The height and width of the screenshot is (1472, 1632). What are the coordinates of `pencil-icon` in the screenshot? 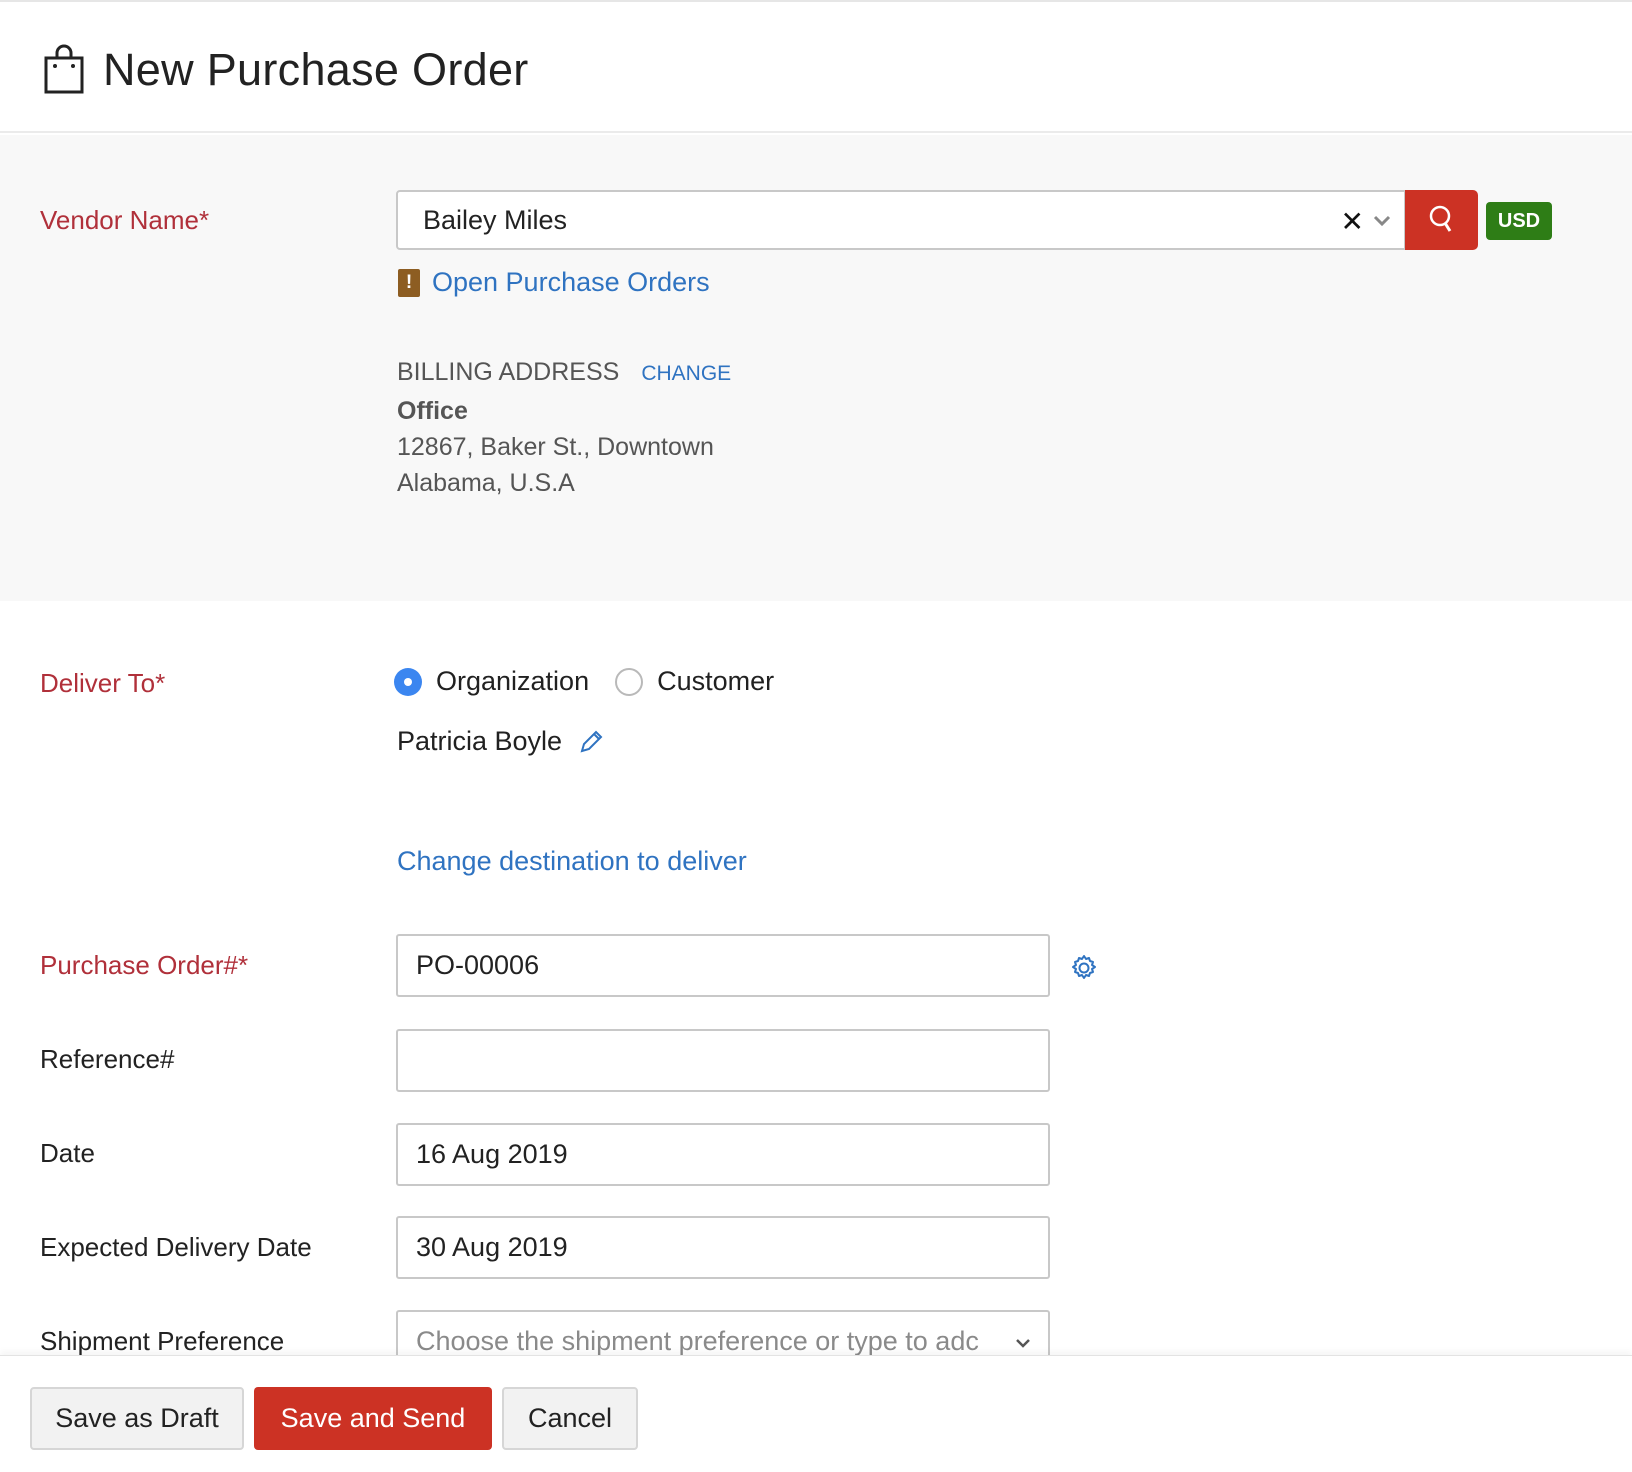 It's located at (591, 742).